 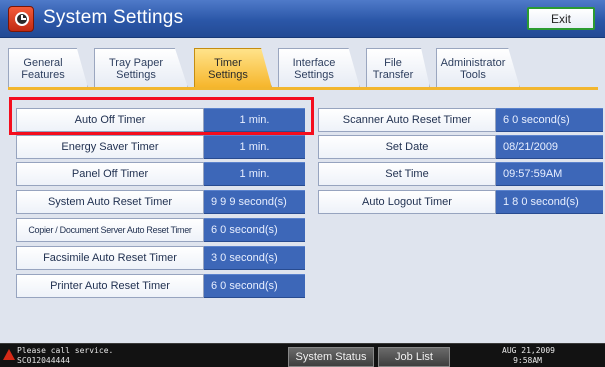 What do you see at coordinates (43, 360) in the screenshot?
I see `service-code: SC012044444` at bounding box center [43, 360].